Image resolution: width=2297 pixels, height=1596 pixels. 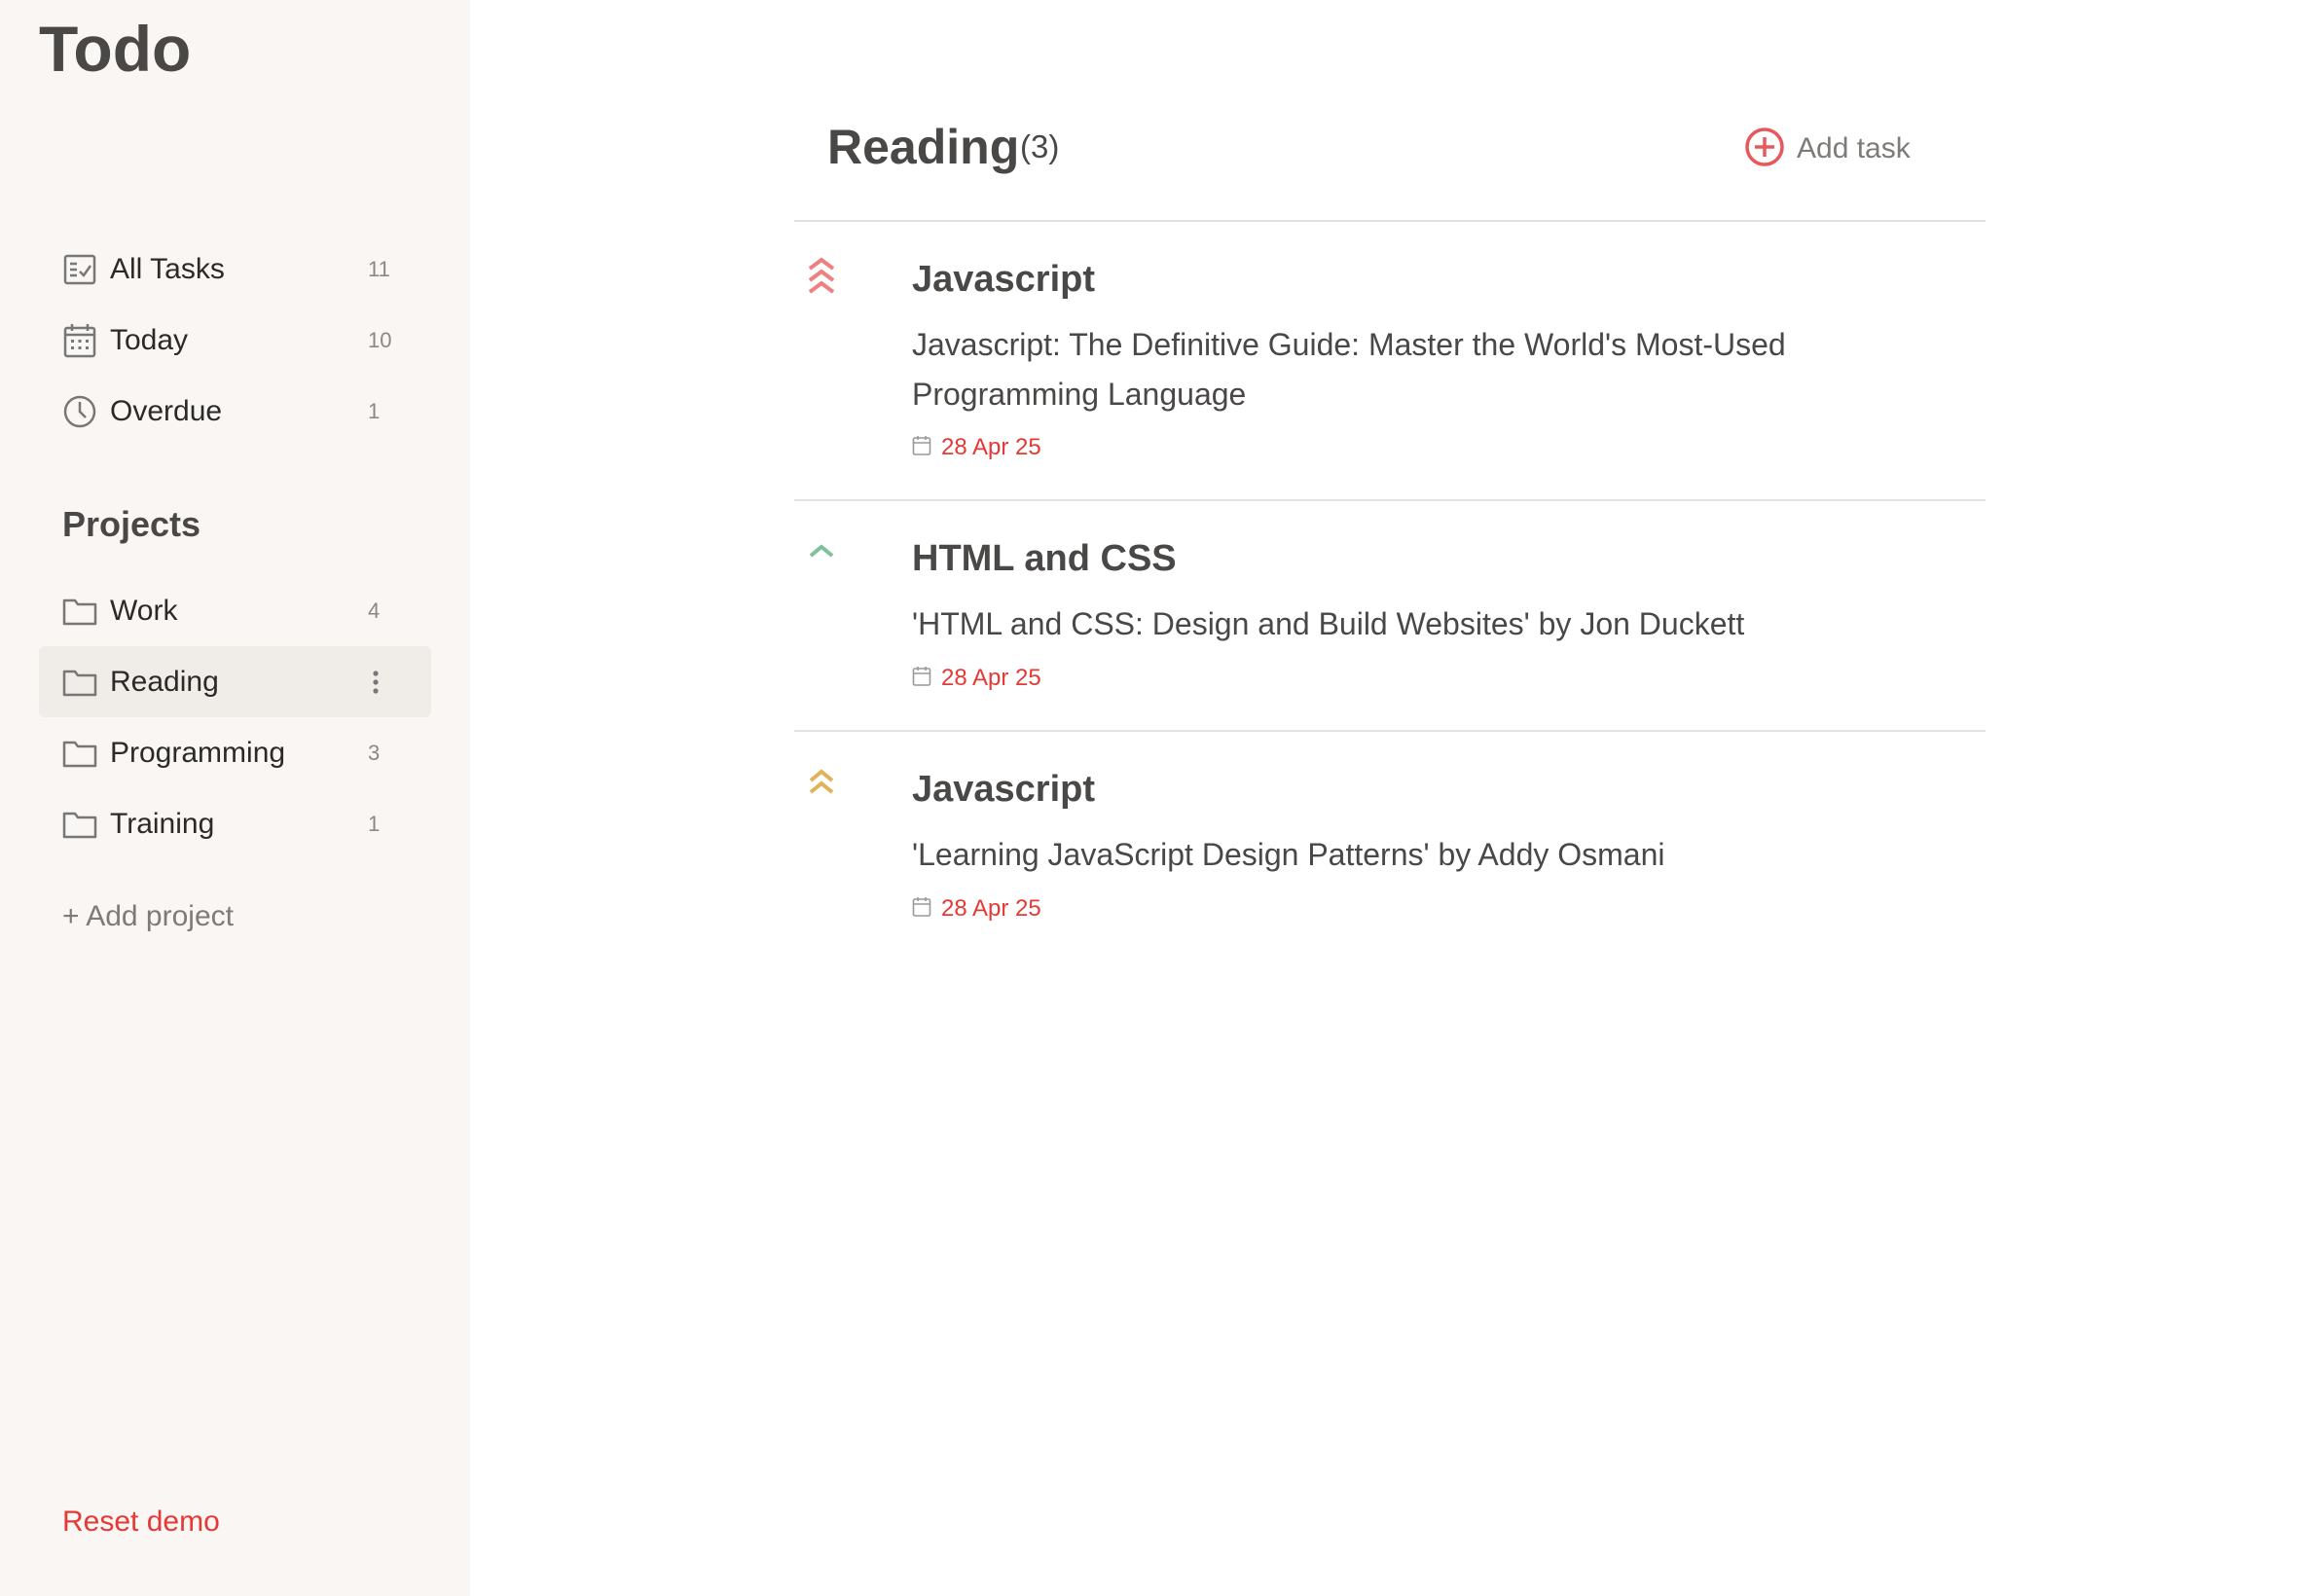 I want to click on checklist-icon, so click(x=79, y=269).